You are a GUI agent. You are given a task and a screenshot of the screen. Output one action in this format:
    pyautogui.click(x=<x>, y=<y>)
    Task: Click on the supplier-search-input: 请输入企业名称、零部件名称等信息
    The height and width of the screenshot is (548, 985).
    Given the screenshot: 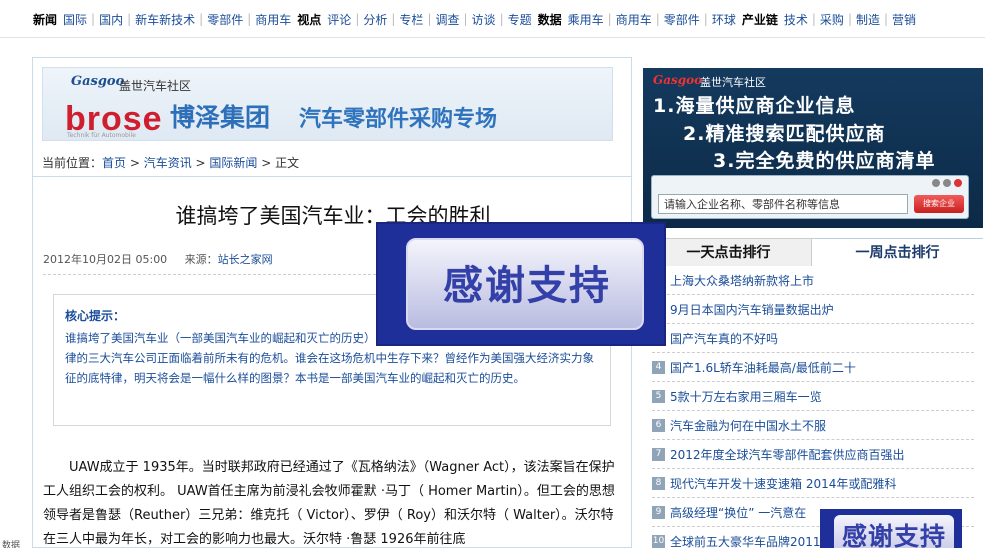 What is the action you would take?
    pyautogui.click(x=783, y=204)
    